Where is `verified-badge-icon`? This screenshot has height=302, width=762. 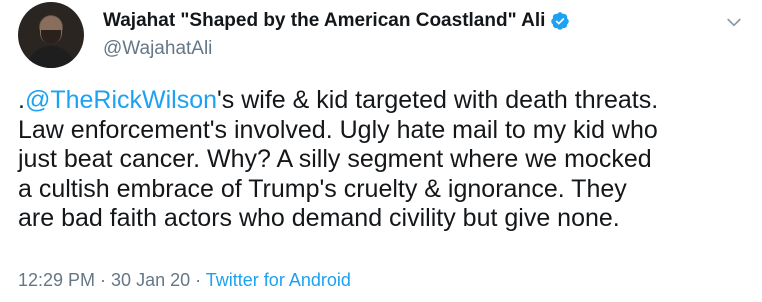
verified-badge-icon is located at coordinates (560, 21).